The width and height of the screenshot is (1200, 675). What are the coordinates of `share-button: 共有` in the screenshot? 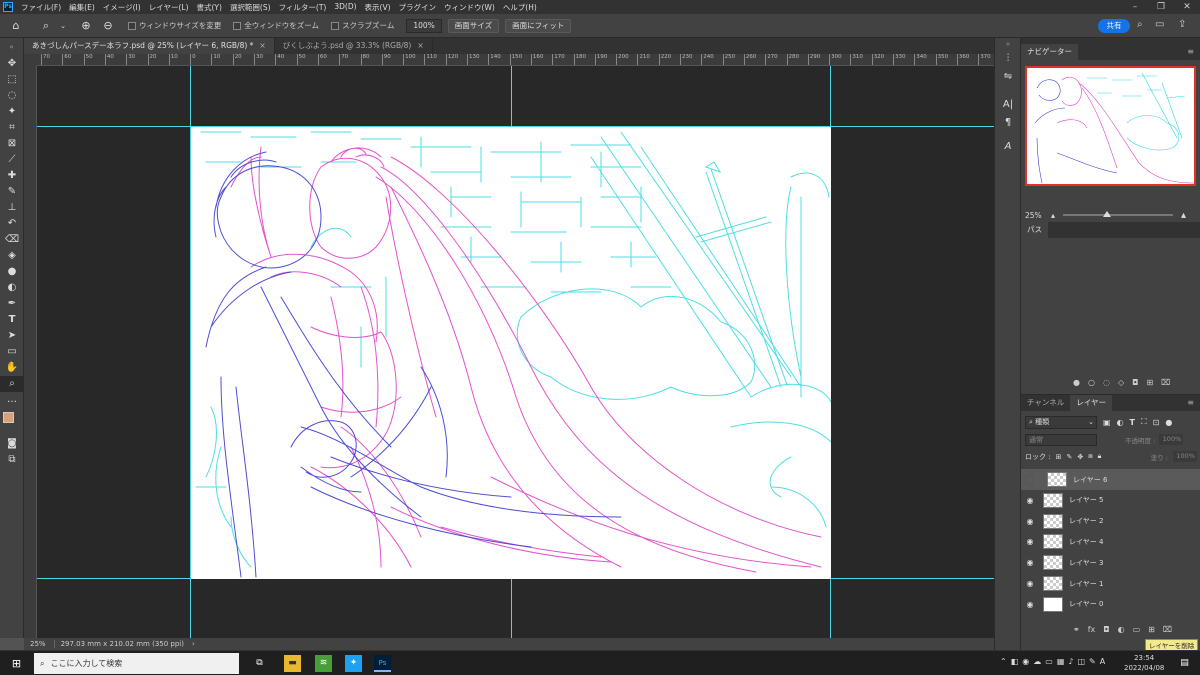 It's located at (1114, 26).